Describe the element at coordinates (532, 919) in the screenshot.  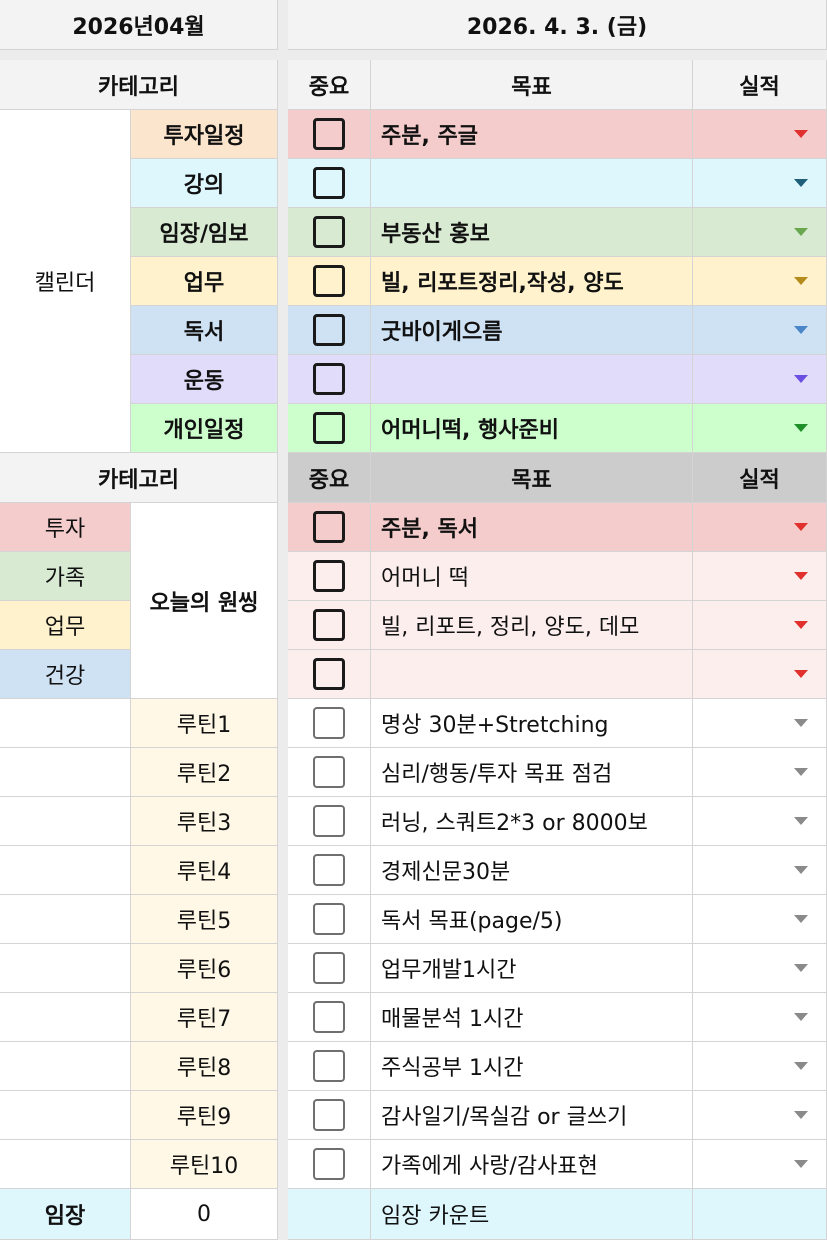
I see `routine-goal: 독서 목표(page/5)` at that location.